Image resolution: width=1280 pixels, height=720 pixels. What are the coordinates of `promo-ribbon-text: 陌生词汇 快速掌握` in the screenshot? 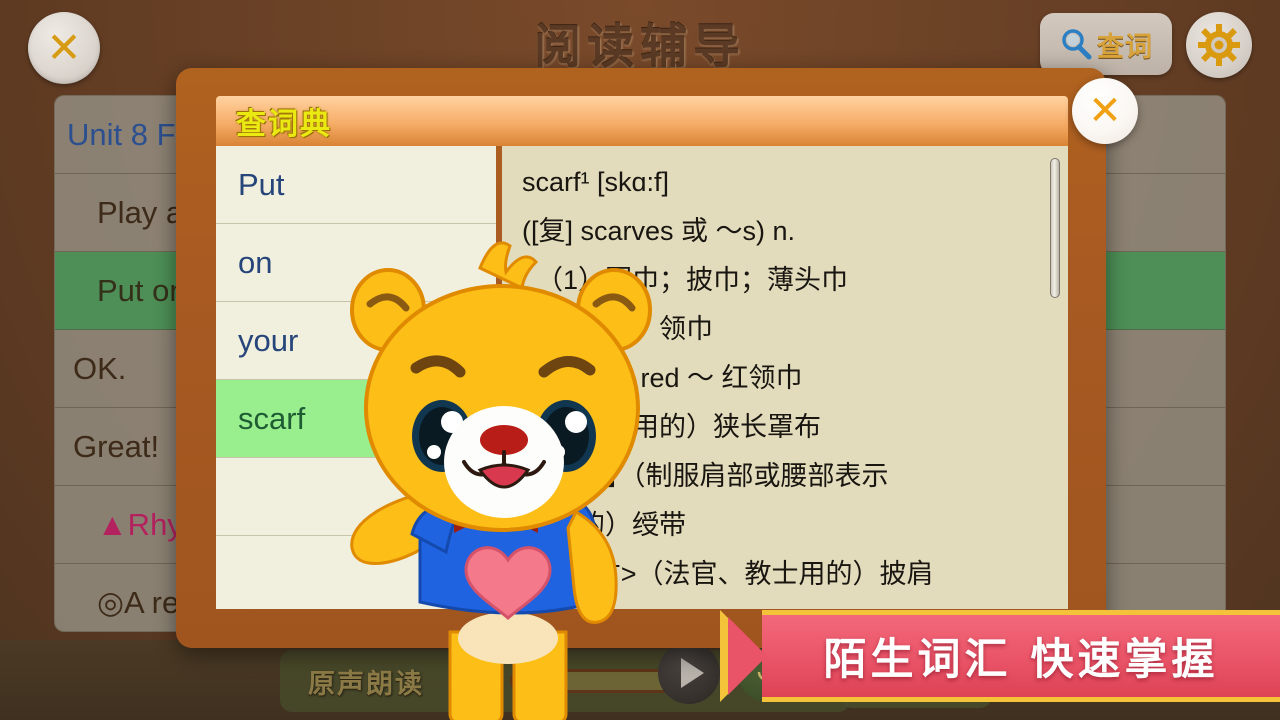 It's located at (1021, 660).